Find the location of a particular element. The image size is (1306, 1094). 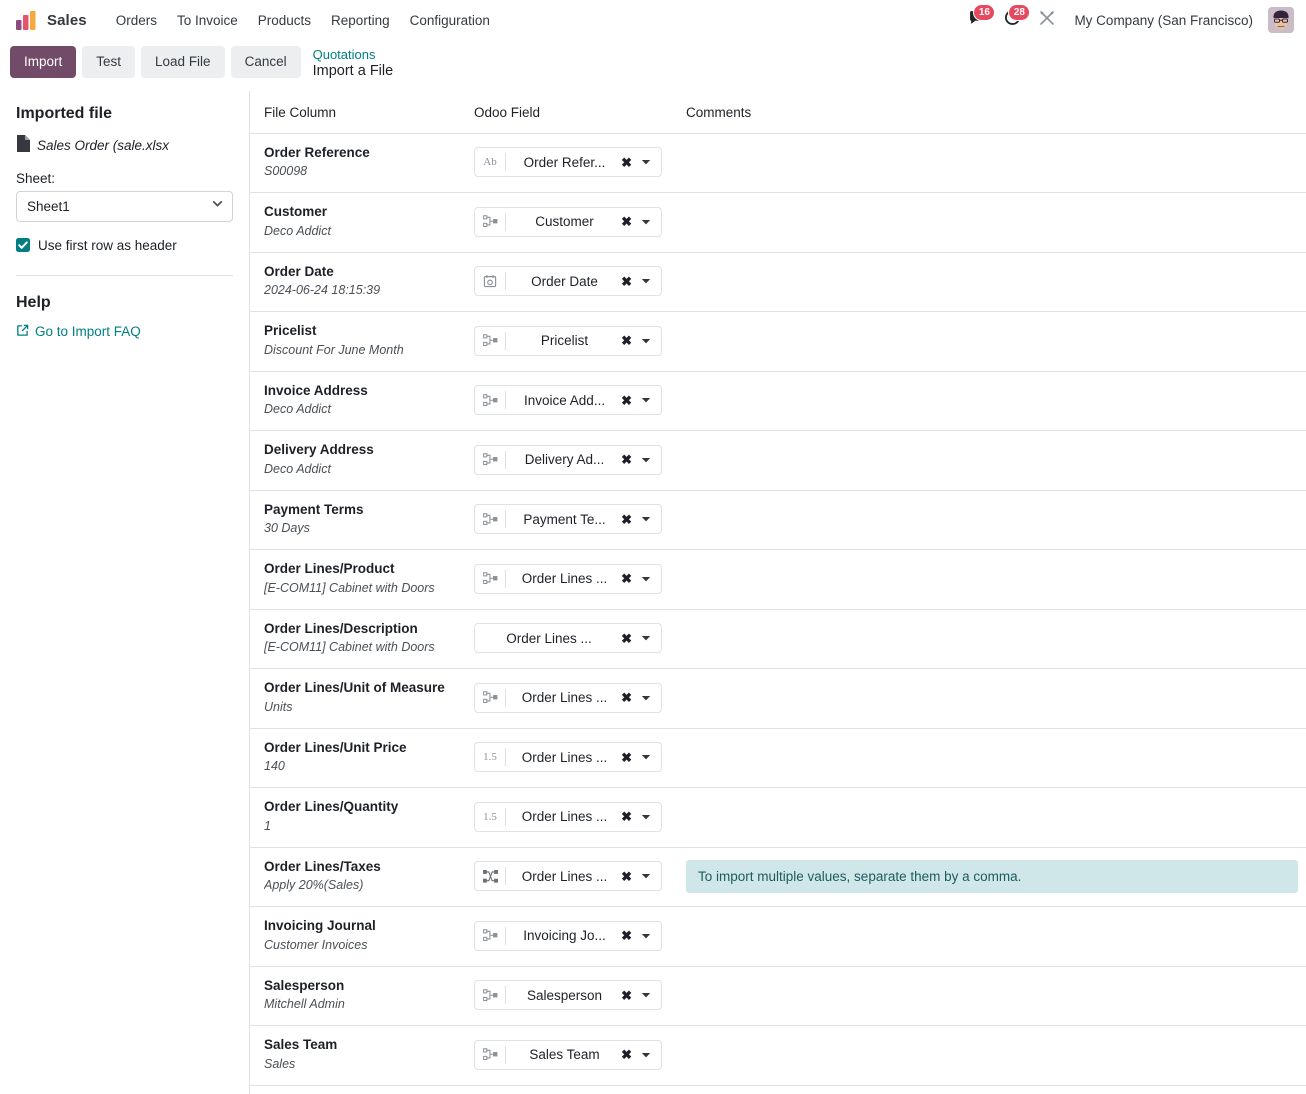

comments-cell is located at coordinates (989, 520).